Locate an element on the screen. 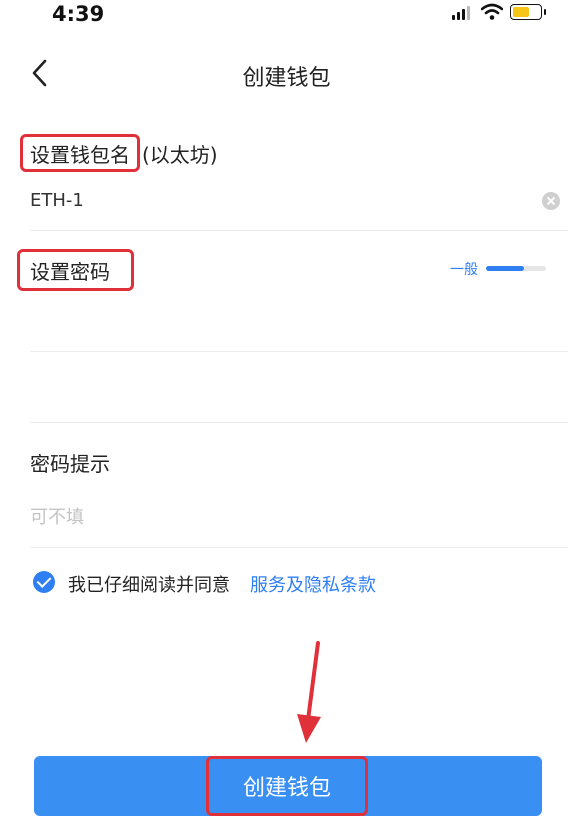 This screenshot has height=819, width=573. password-strength-bar is located at coordinates (505, 268).